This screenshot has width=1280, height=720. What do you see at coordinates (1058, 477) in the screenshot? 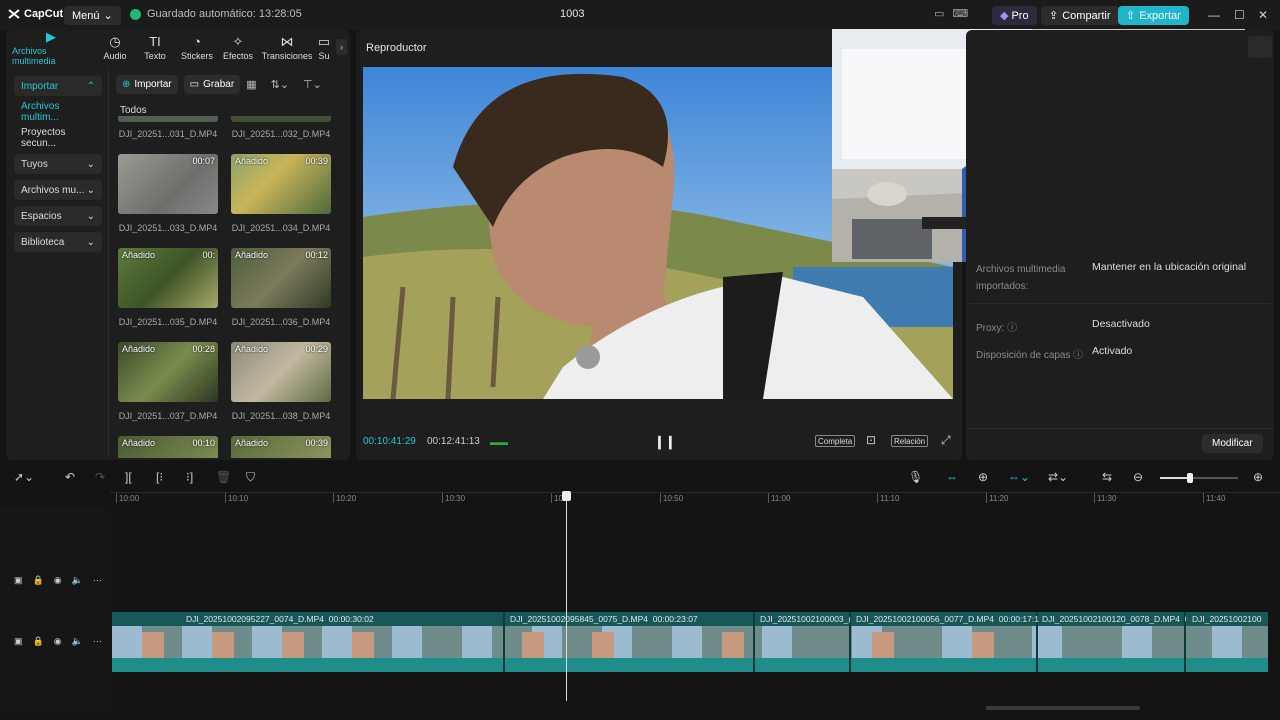
I see `preview-axis-icon: ⇄⌄` at bounding box center [1058, 477].